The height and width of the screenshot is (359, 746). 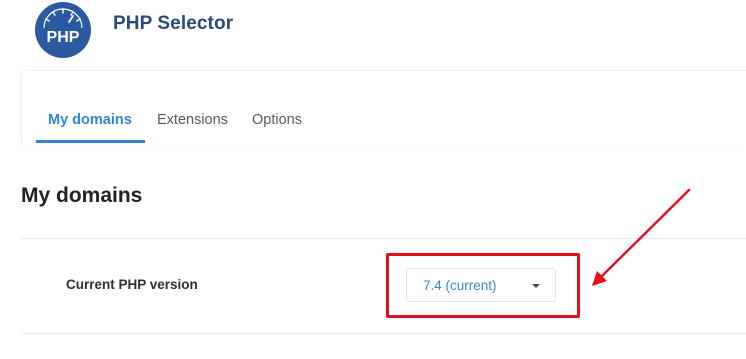 What do you see at coordinates (63, 37) in the screenshot?
I see `logo-text: PHP` at bounding box center [63, 37].